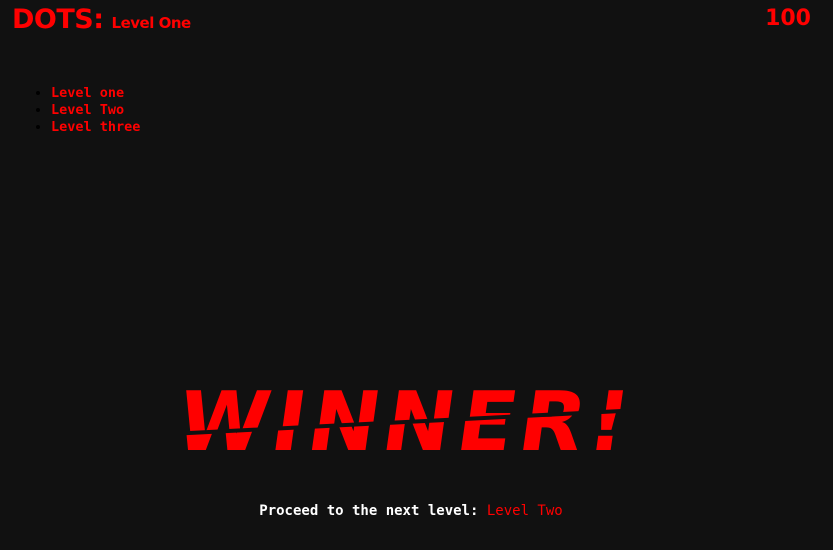 Image resolution: width=833 pixels, height=550 pixels. I want to click on level-list: Level one Level Two Level three, so click(95, 110).